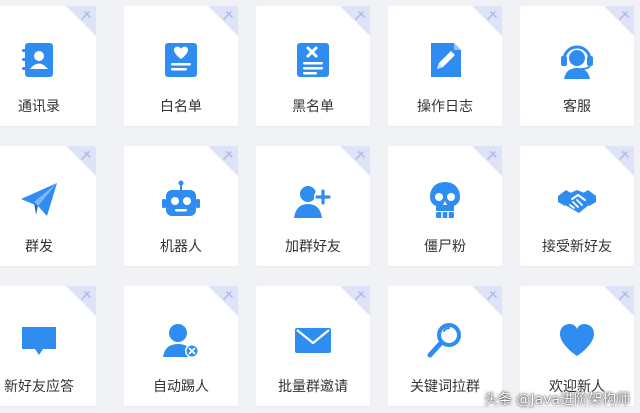 Image resolution: width=640 pixels, height=413 pixels. What do you see at coordinates (313, 200) in the screenshot?
I see `add-friend-user-plus-icon` at bounding box center [313, 200].